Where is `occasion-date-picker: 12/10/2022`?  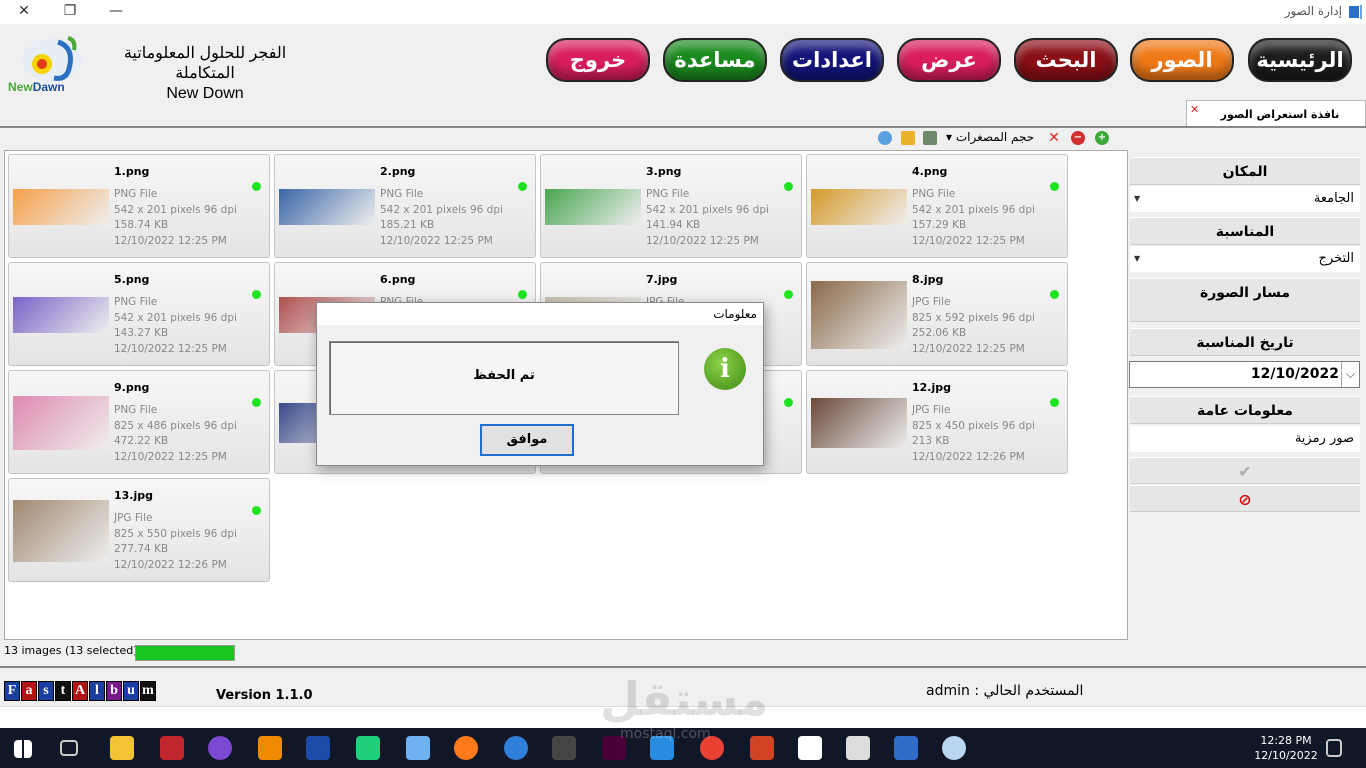
occasion-date-picker: 12/10/2022 is located at coordinates (1244, 374).